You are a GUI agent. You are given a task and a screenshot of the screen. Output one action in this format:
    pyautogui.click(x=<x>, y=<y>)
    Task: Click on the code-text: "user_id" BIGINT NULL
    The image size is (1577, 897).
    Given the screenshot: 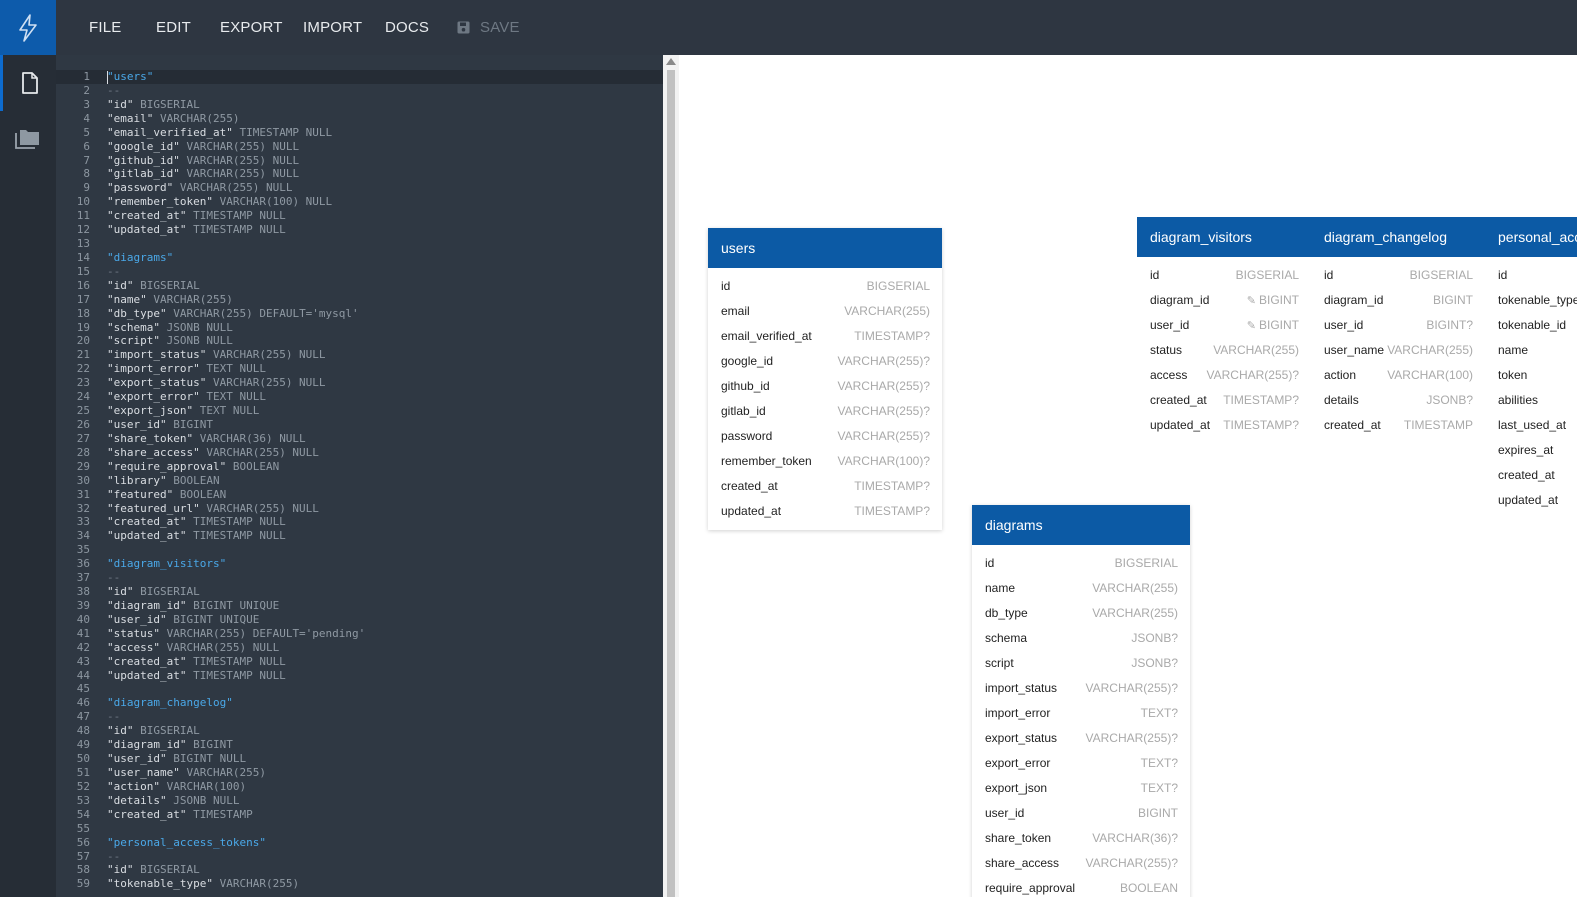 What is the action you would take?
    pyautogui.click(x=176, y=759)
    